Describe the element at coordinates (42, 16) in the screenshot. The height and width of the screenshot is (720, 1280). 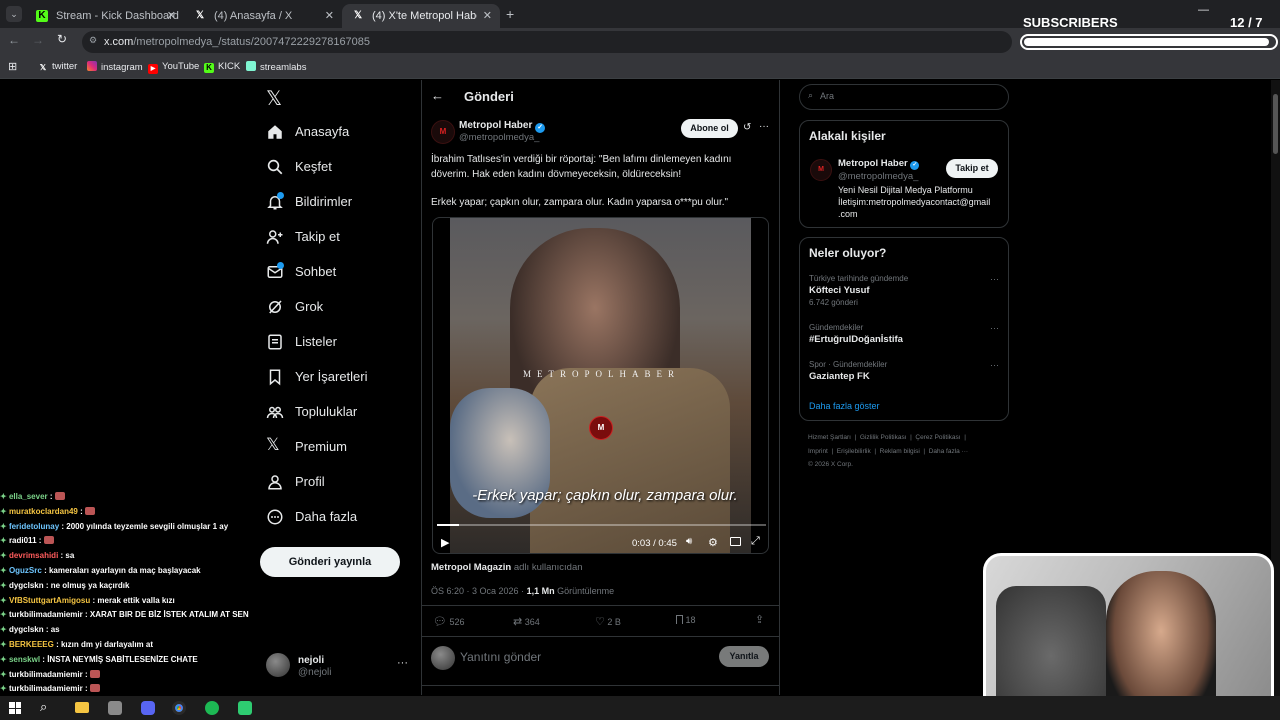
I see `kick-favicon-icon: K` at that location.